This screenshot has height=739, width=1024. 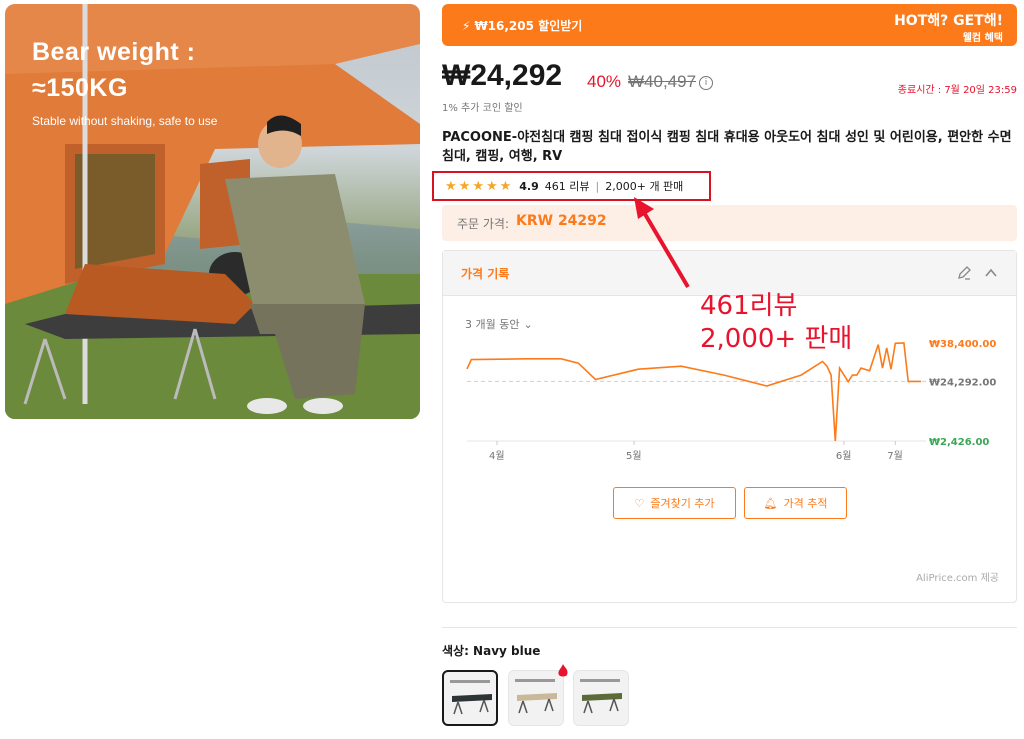 I want to click on promo-sub: 웰컴 혜택, so click(x=982, y=38).